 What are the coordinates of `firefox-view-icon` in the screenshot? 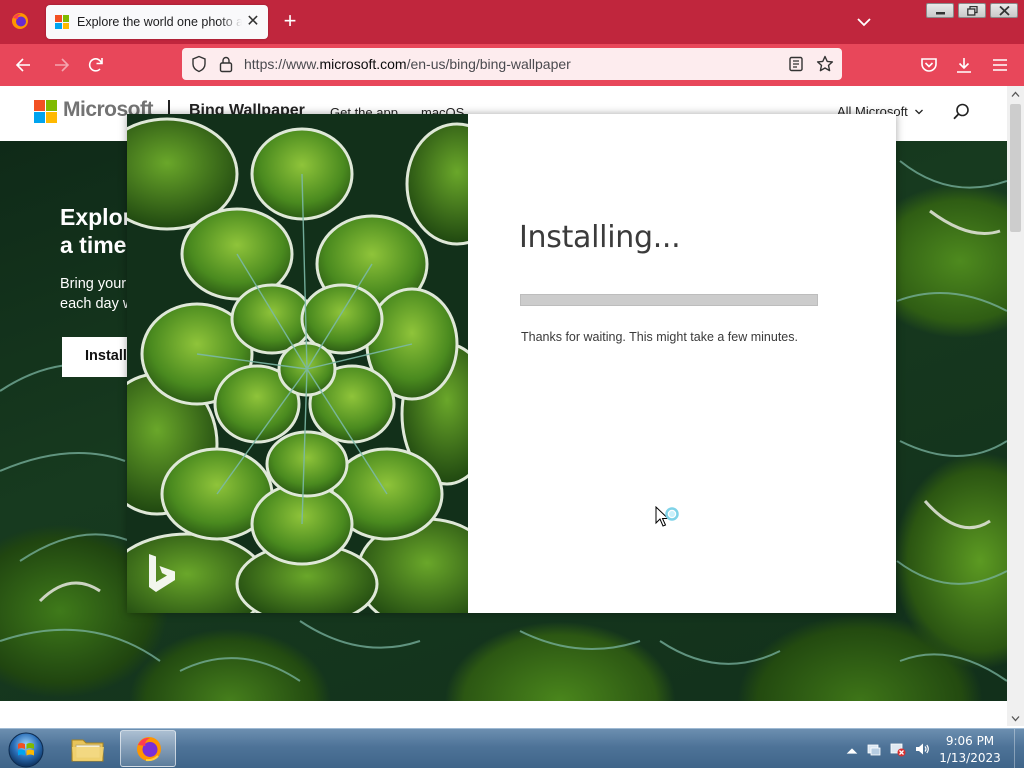 It's located at (20, 21).